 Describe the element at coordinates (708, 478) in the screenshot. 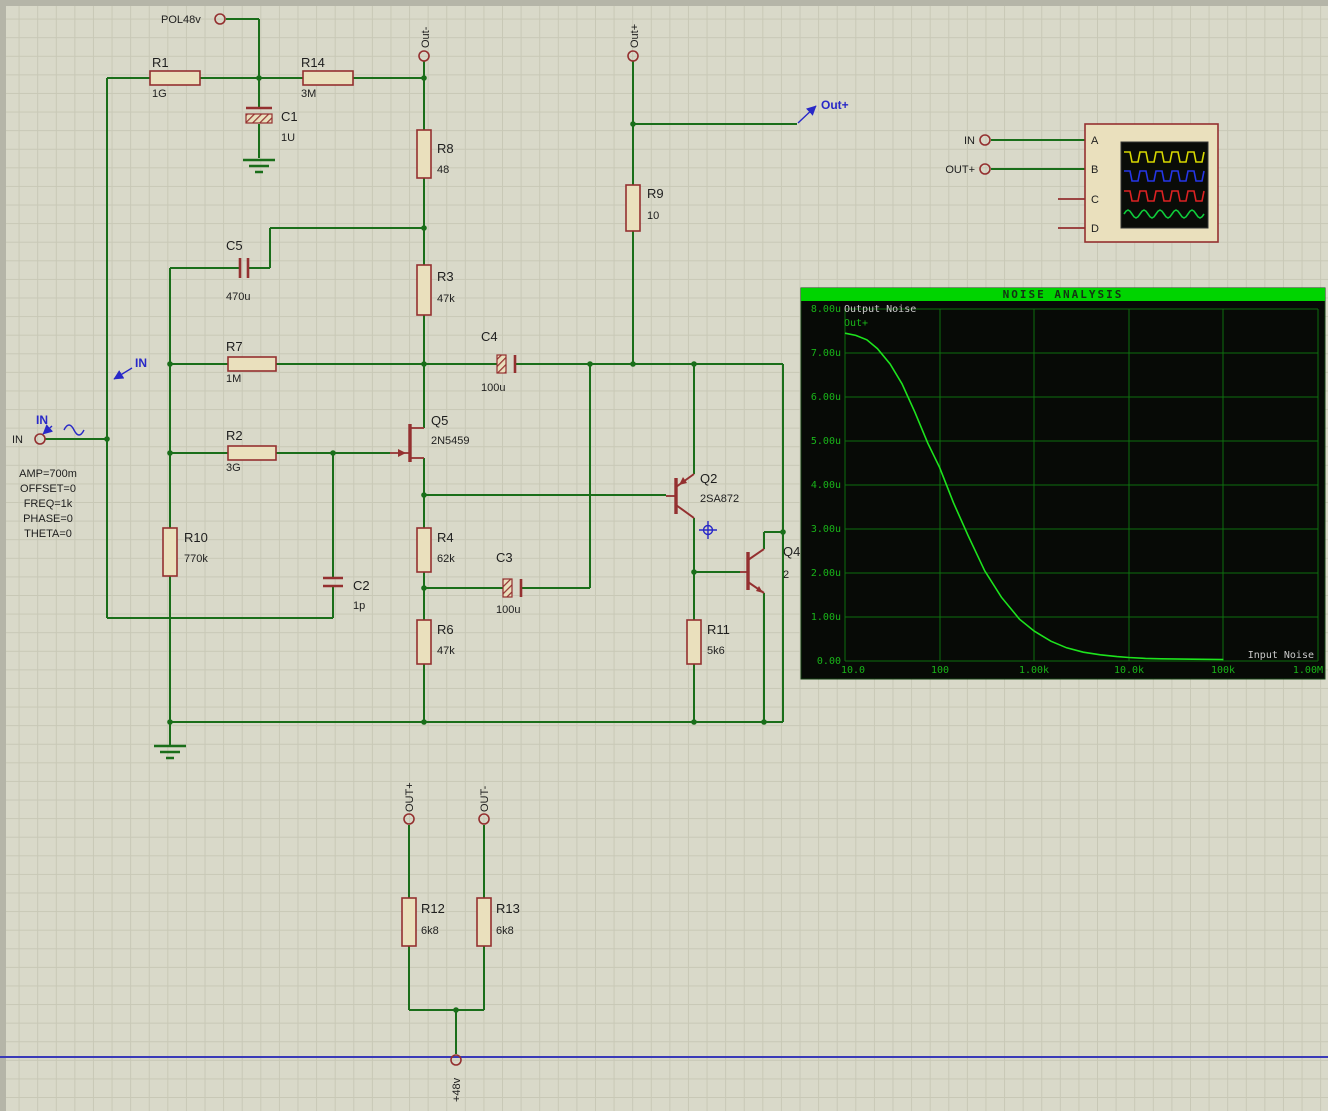

I see `component-ref-q2: Q2` at that location.